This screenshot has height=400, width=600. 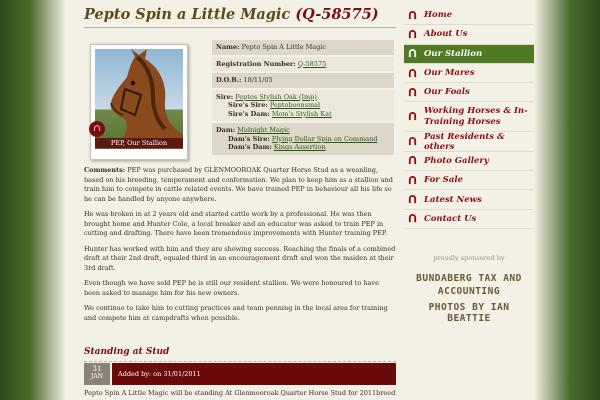 I want to click on nav-label: Our Stallion, so click(x=453, y=53).